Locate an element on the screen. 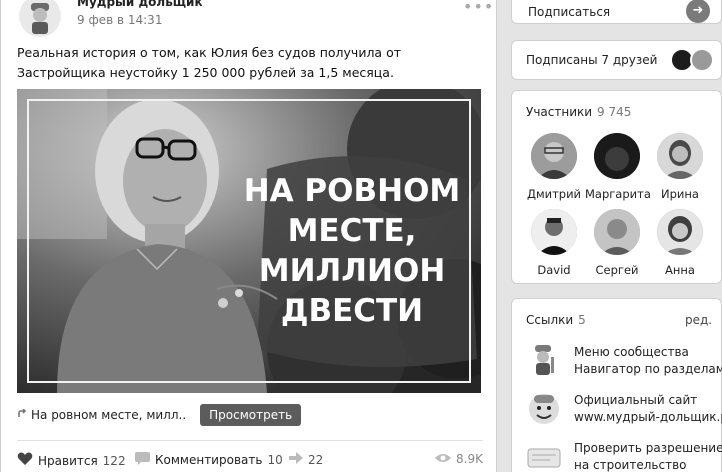 The height and width of the screenshot is (472, 722). member-name: Сергей is located at coordinates (617, 270).